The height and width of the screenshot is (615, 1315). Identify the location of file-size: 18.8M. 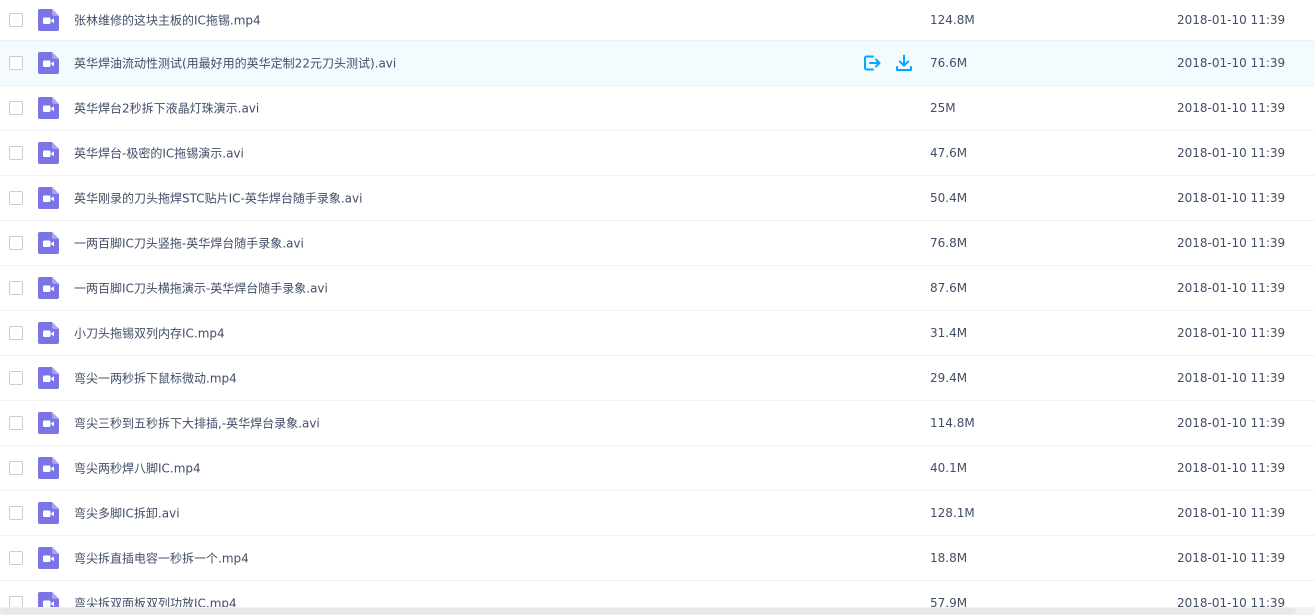
(949, 558).